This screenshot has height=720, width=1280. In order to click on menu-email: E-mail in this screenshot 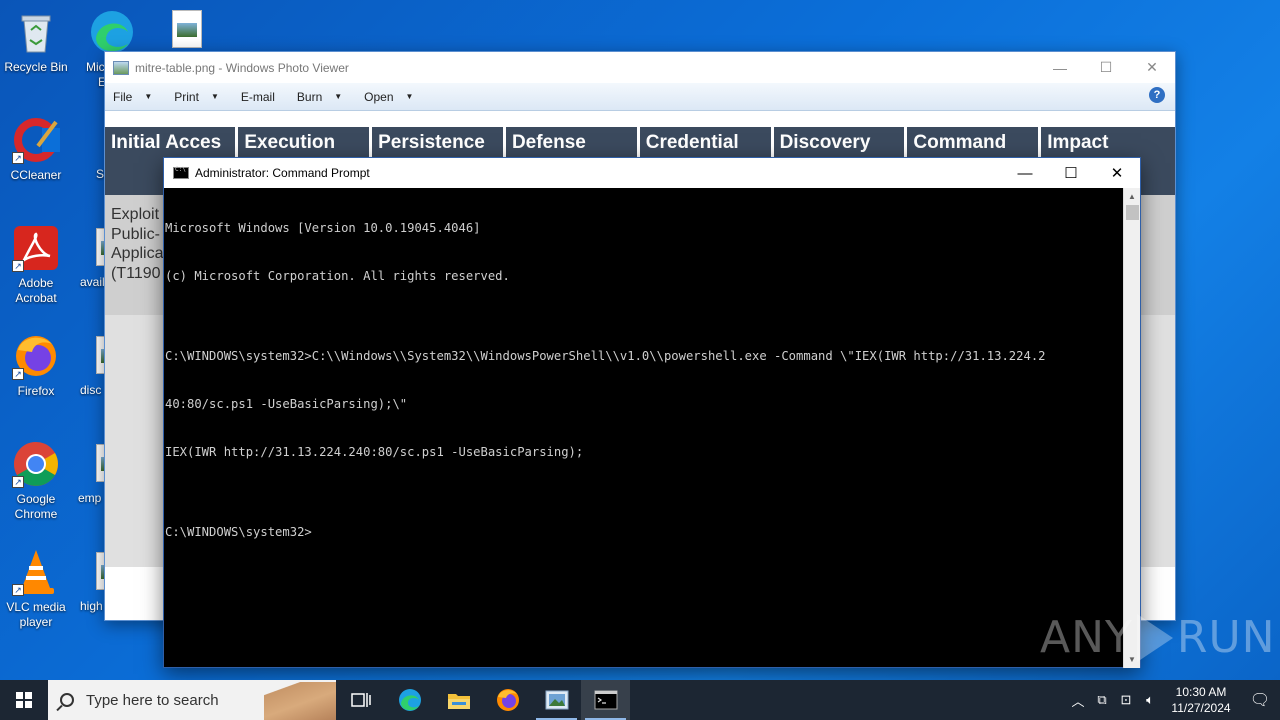, I will do `click(258, 97)`.